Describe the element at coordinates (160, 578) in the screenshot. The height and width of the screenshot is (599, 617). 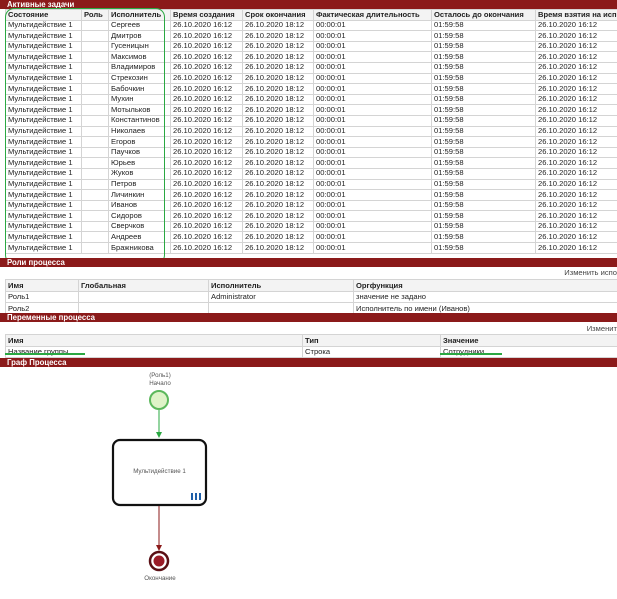
I see `end-label: Окончание` at that location.